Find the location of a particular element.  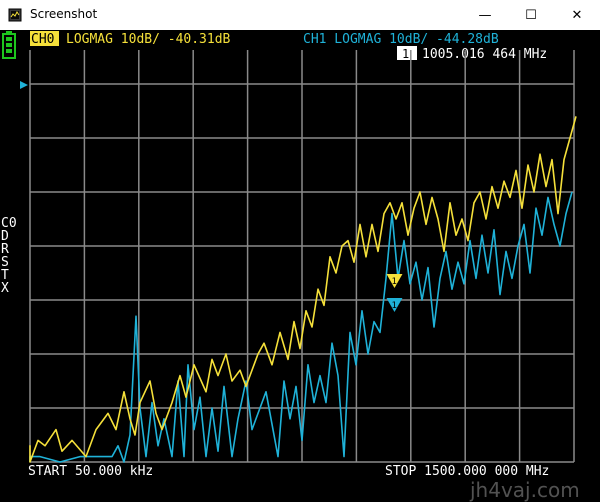

reference-level-icon is located at coordinates (24, 85).